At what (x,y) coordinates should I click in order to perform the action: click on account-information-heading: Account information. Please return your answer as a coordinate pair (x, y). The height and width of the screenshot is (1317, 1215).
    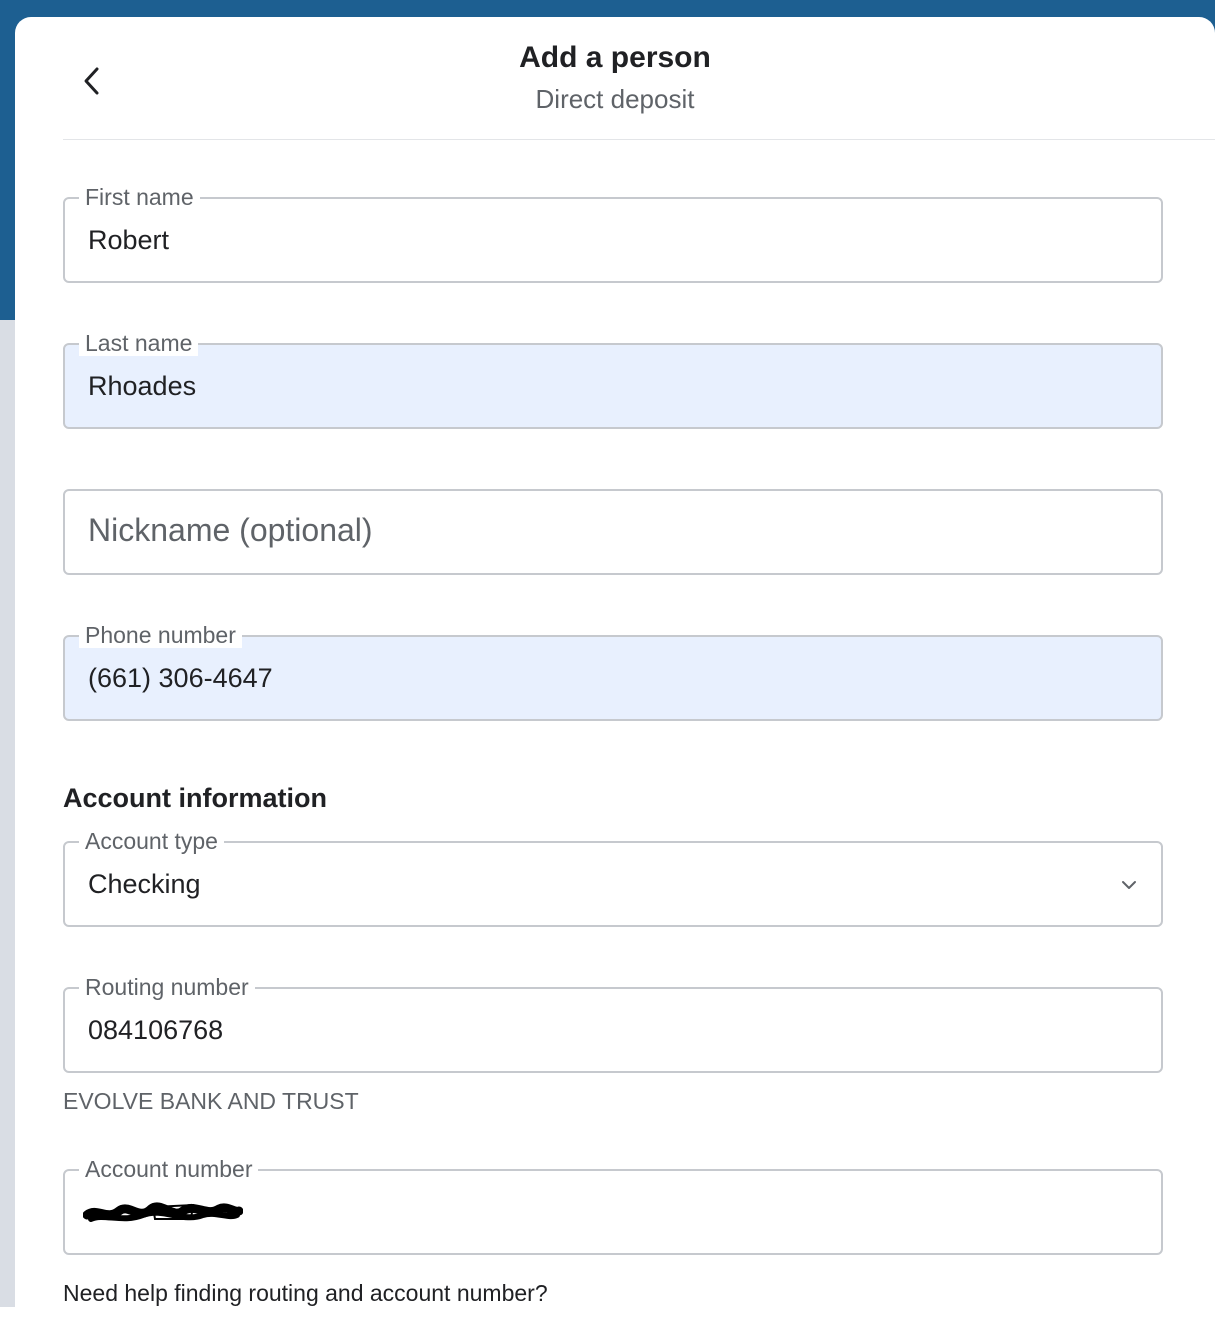
    Looking at the image, I should click on (195, 798).